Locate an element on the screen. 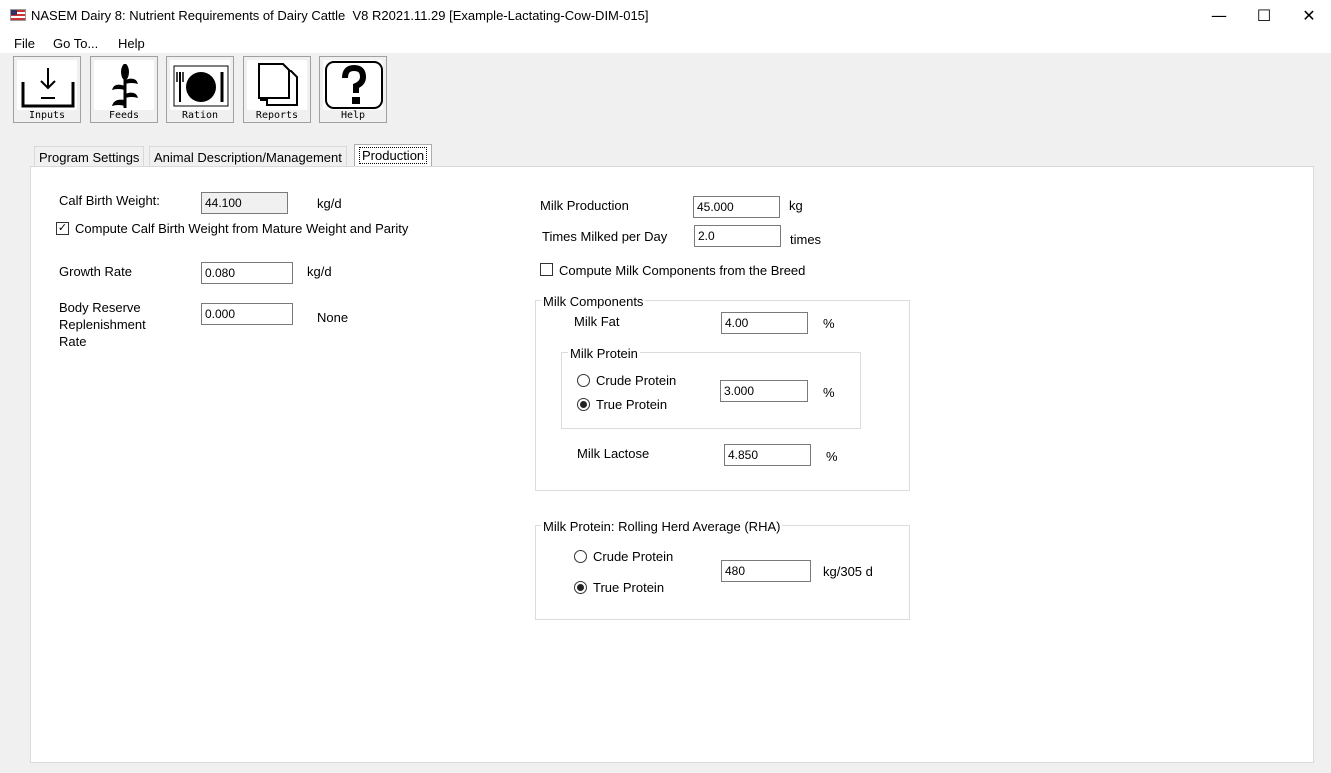 This screenshot has width=1331, height=773. compute-calf-weight-checkbox: ✓ is located at coordinates (62, 228).